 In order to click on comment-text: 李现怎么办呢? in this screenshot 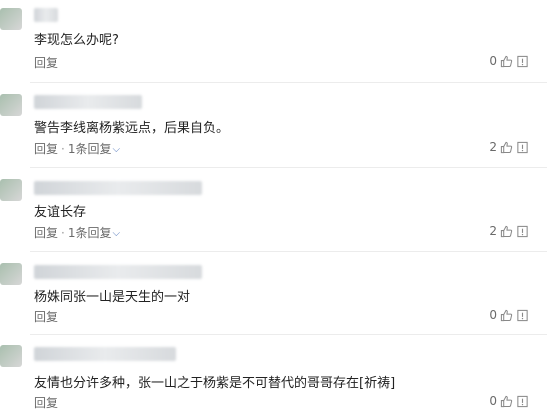, I will do `click(76, 40)`.